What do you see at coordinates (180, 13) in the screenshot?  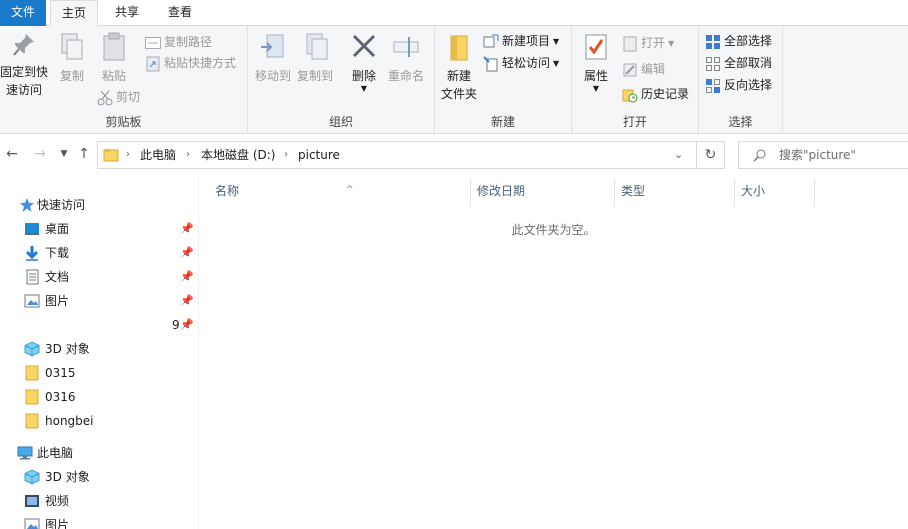 I see `tab-view: 查看` at bounding box center [180, 13].